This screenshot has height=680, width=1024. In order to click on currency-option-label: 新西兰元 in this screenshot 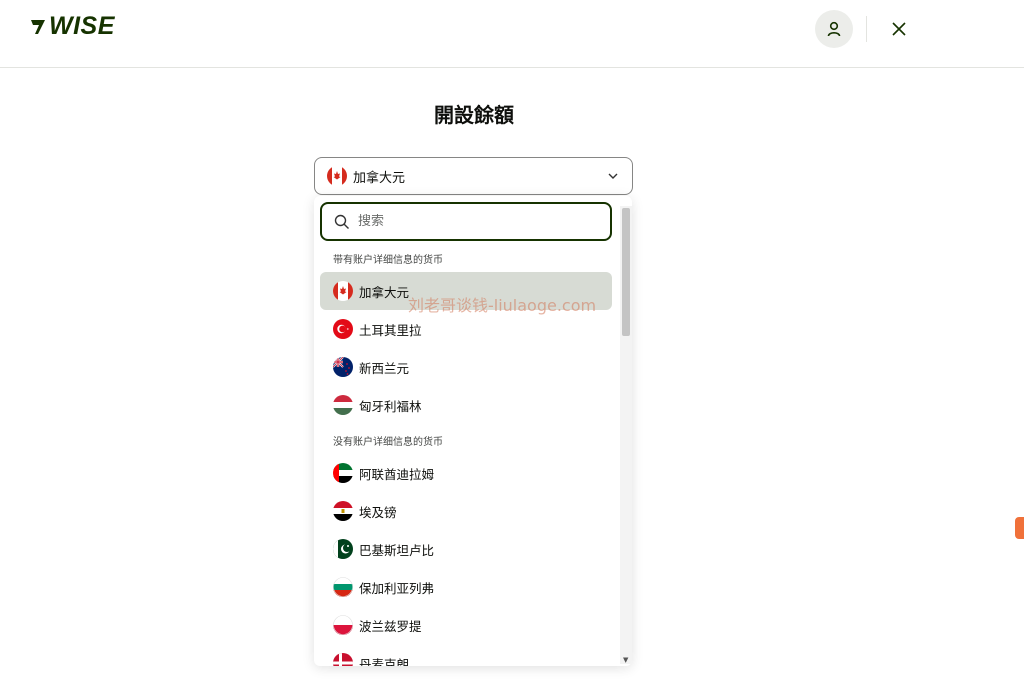, I will do `click(384, 368)`.